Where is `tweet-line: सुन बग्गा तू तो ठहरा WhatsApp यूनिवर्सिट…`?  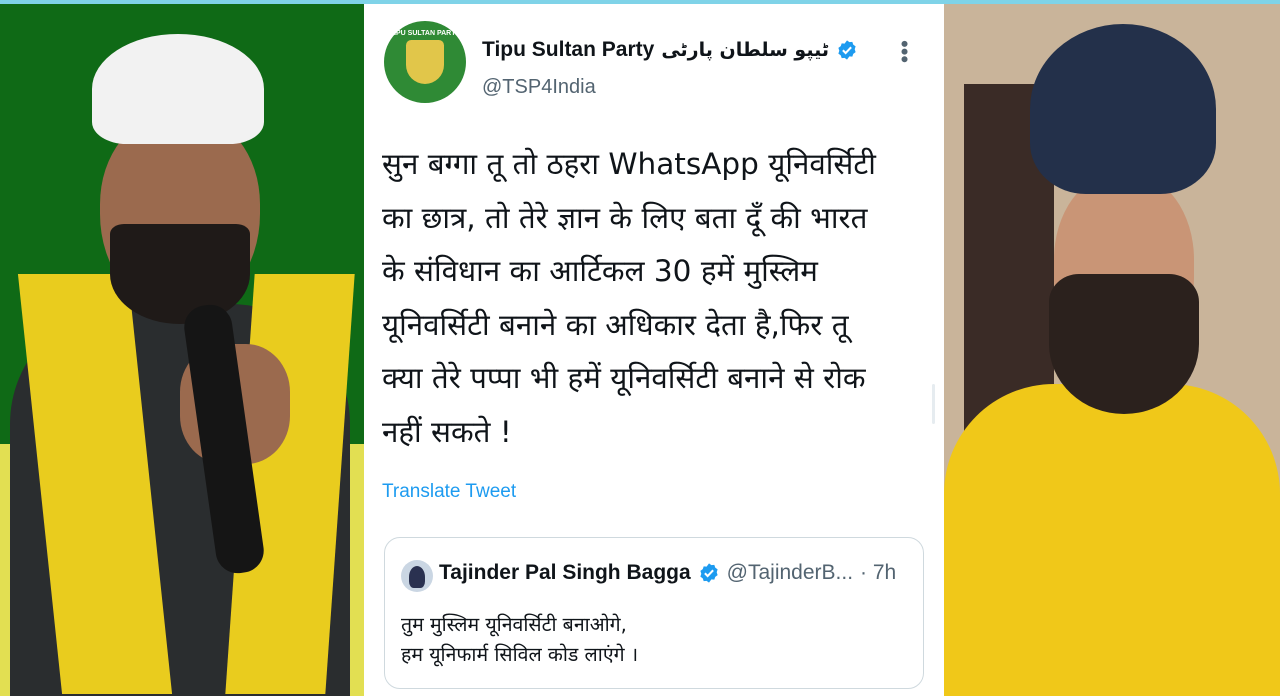
tweet-line: सुन बग्गा तू तो ठहरा WhatsApp यूनिवर्सिट… is located at coordinates (629, 164).